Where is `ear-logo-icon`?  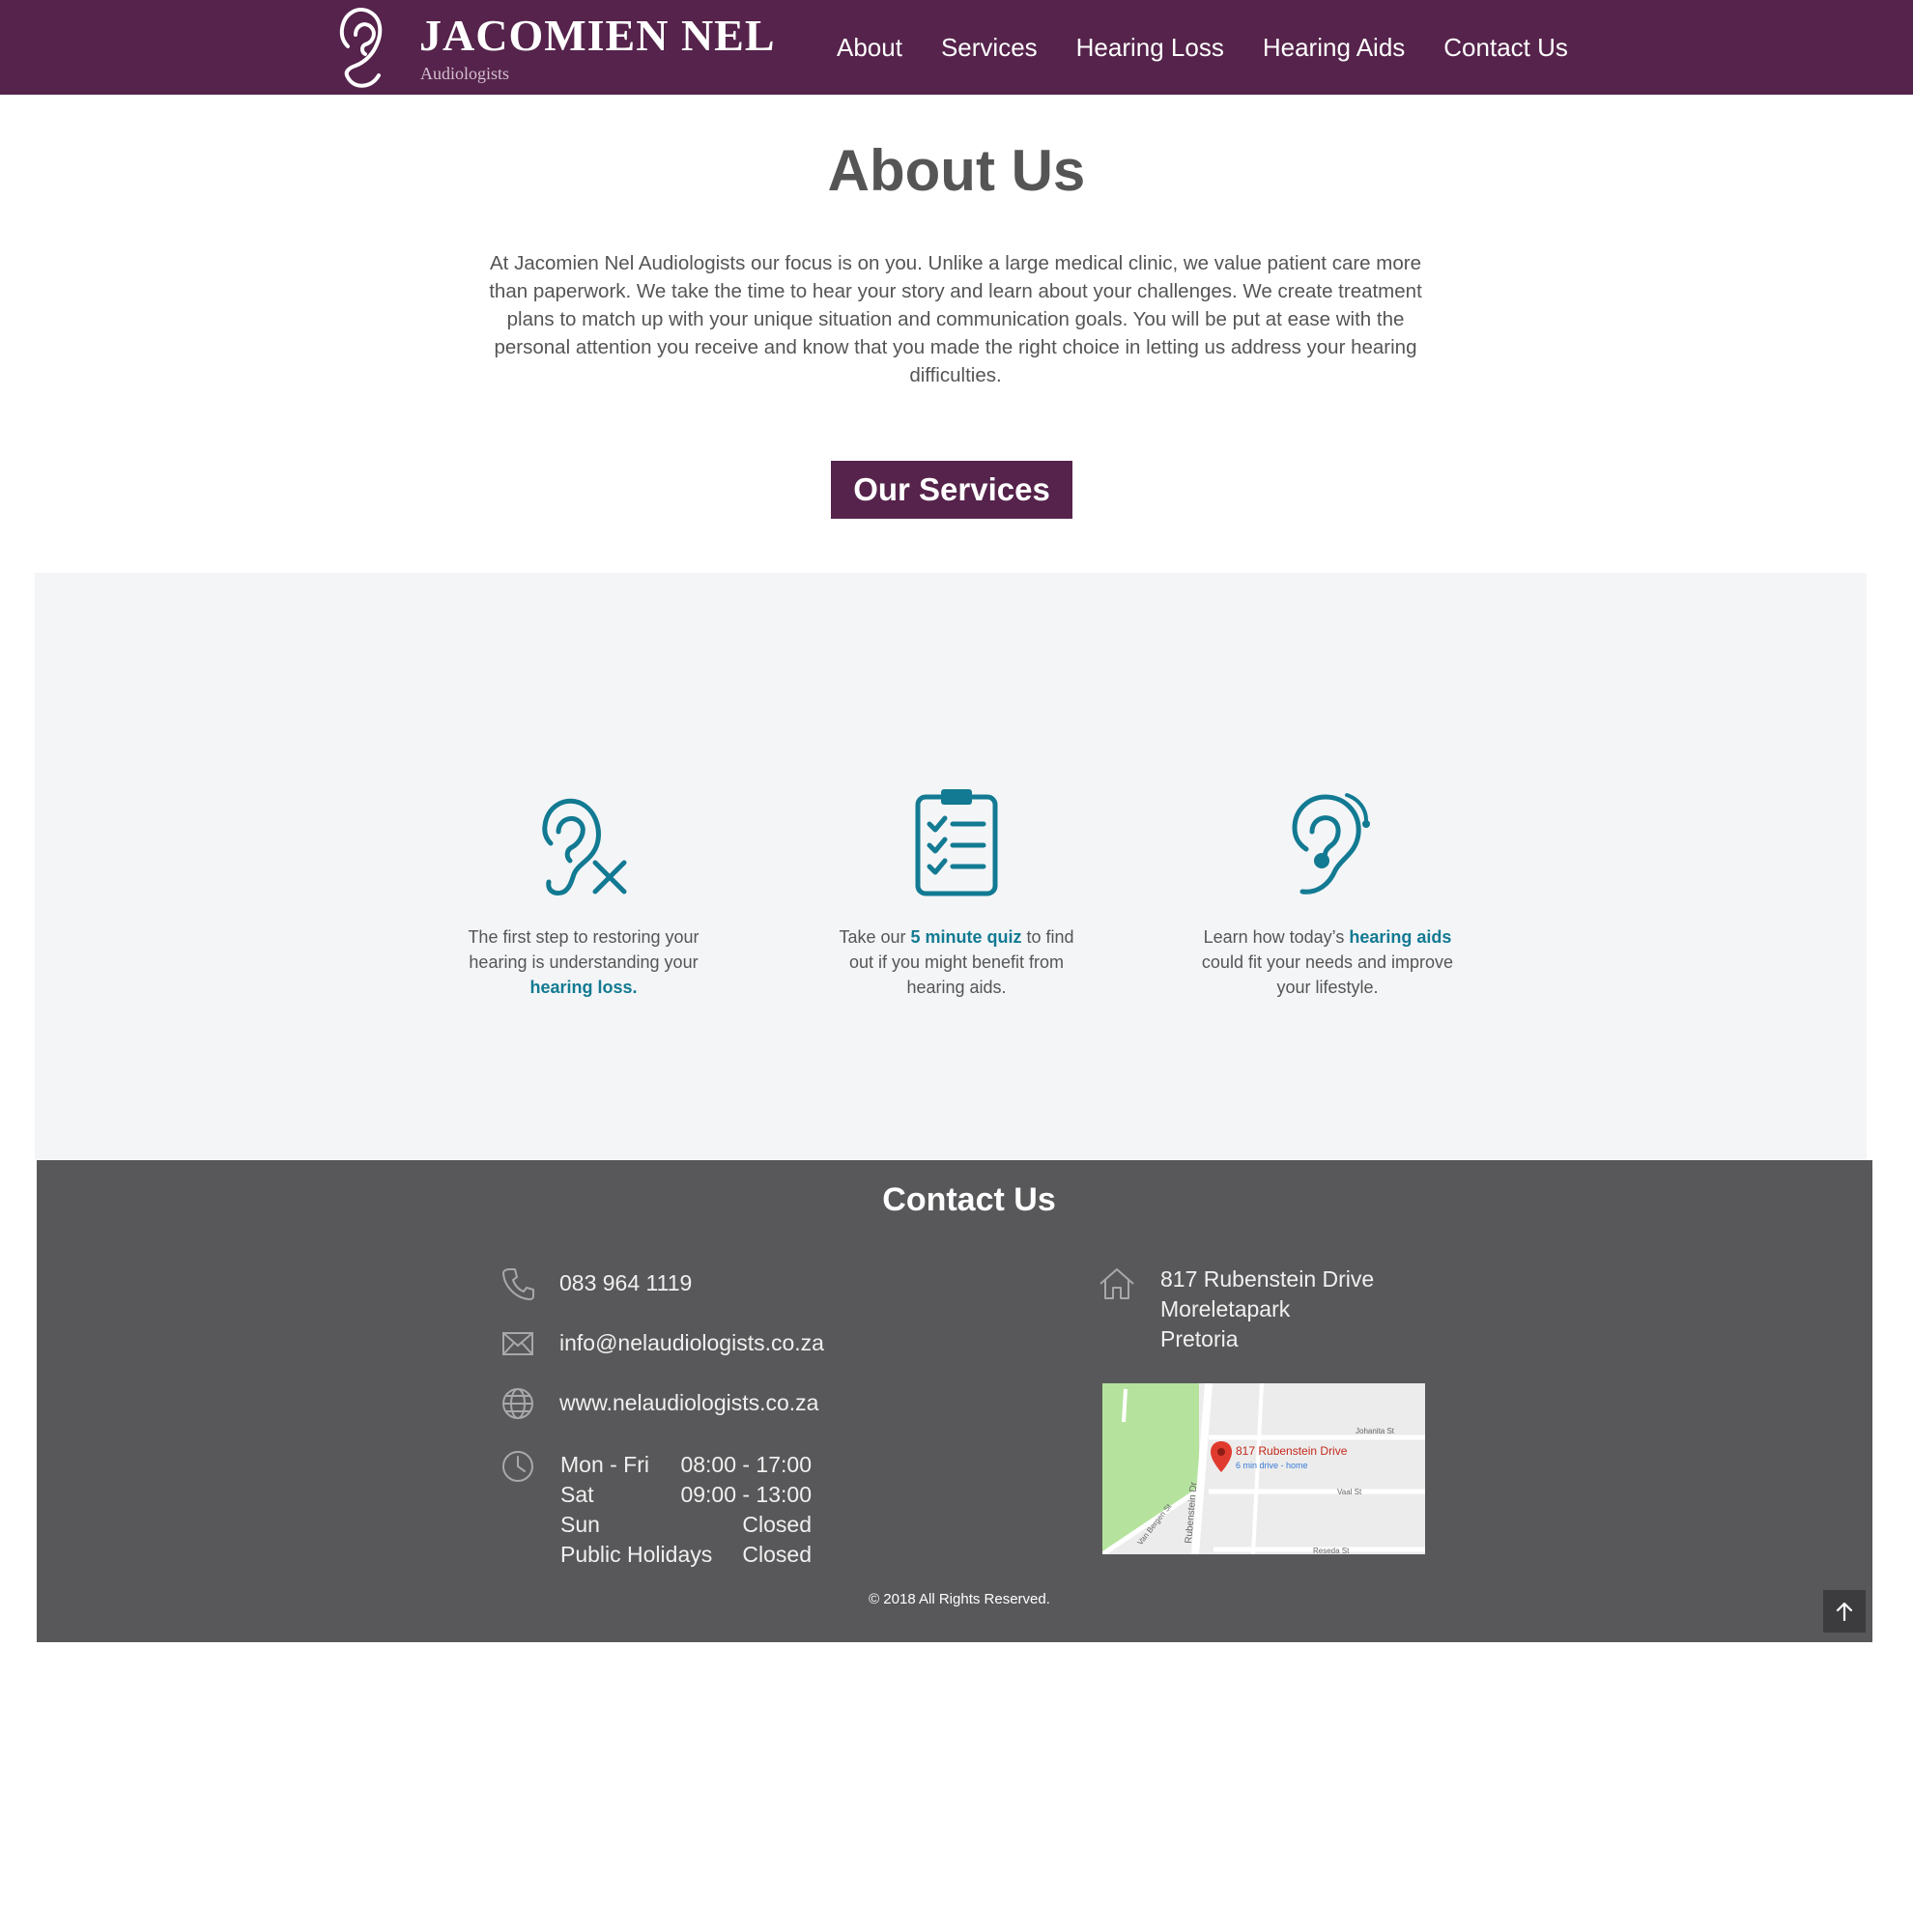 ear-logo-icon is located at coordinates (361, 48).